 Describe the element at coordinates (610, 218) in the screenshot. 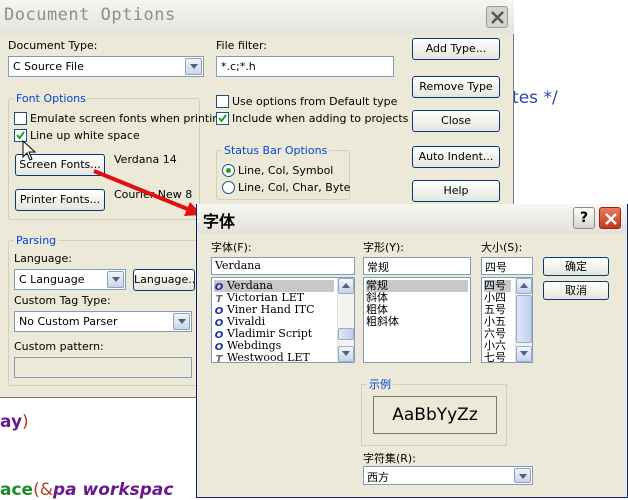

I see `close-icon` at that location.